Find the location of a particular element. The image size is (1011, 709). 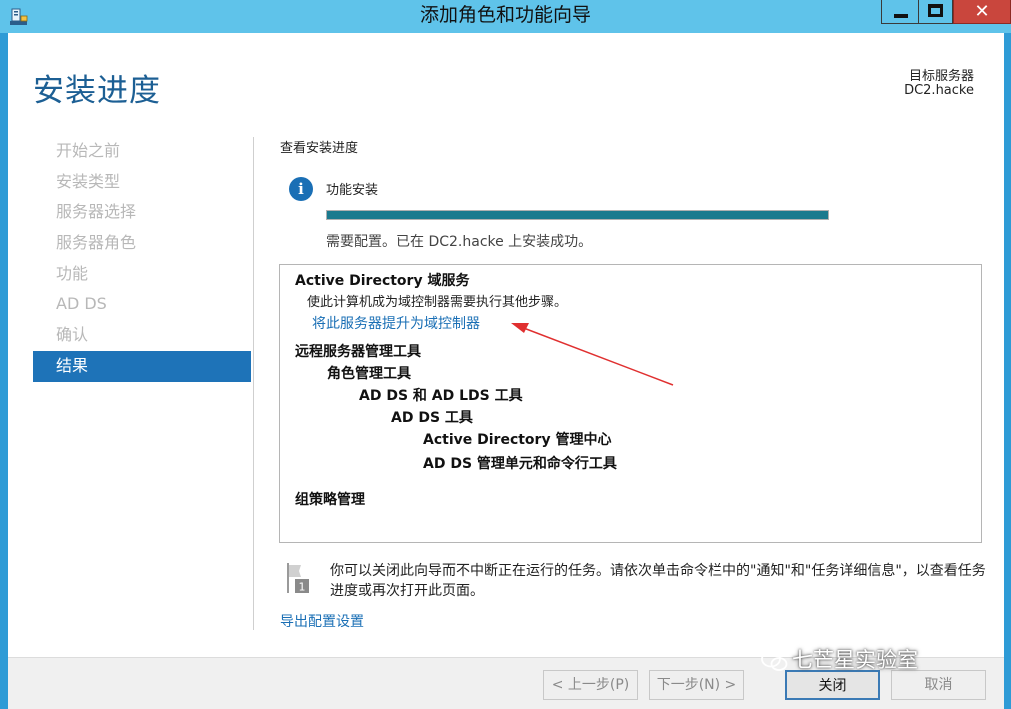

minimize-icon is located at coordinates (901, 16).